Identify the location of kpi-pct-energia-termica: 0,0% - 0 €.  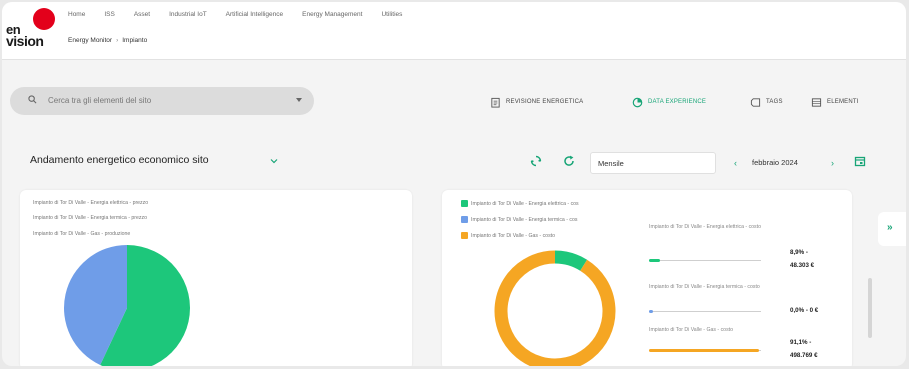
(804, 310).